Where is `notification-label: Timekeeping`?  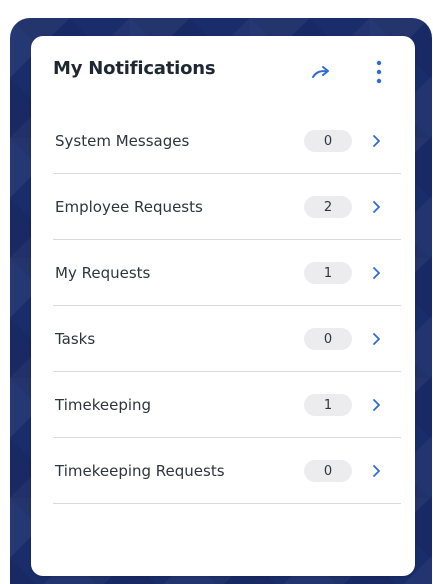
notification-label: Timekeeping is located at coordinates (103, 405).